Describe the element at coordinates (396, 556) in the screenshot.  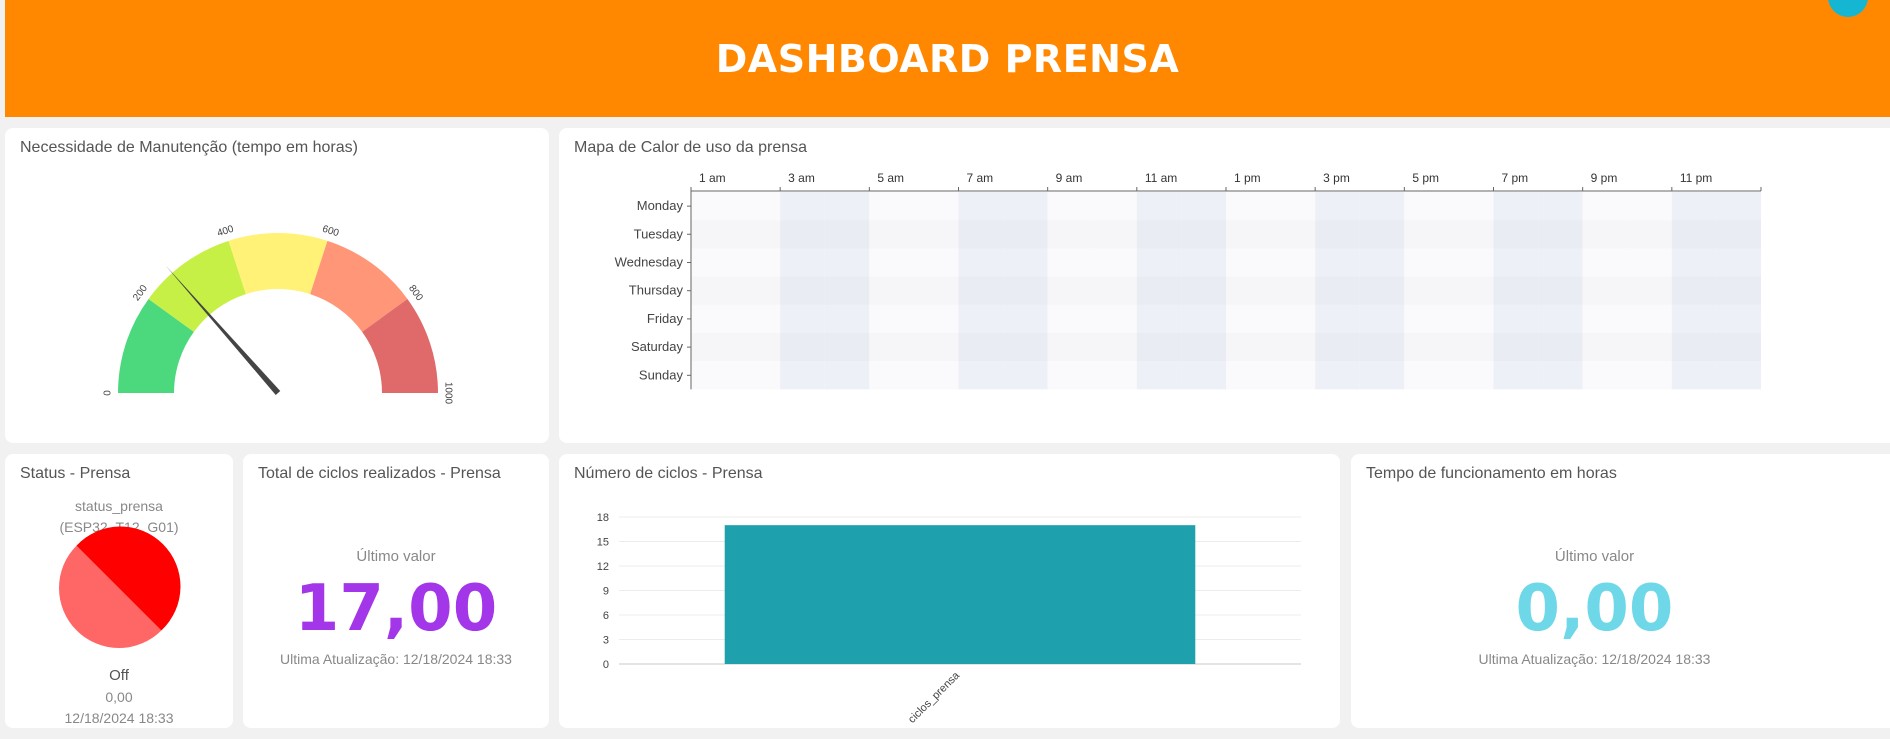
I see `total-cycles-label: Último valor` at that location.